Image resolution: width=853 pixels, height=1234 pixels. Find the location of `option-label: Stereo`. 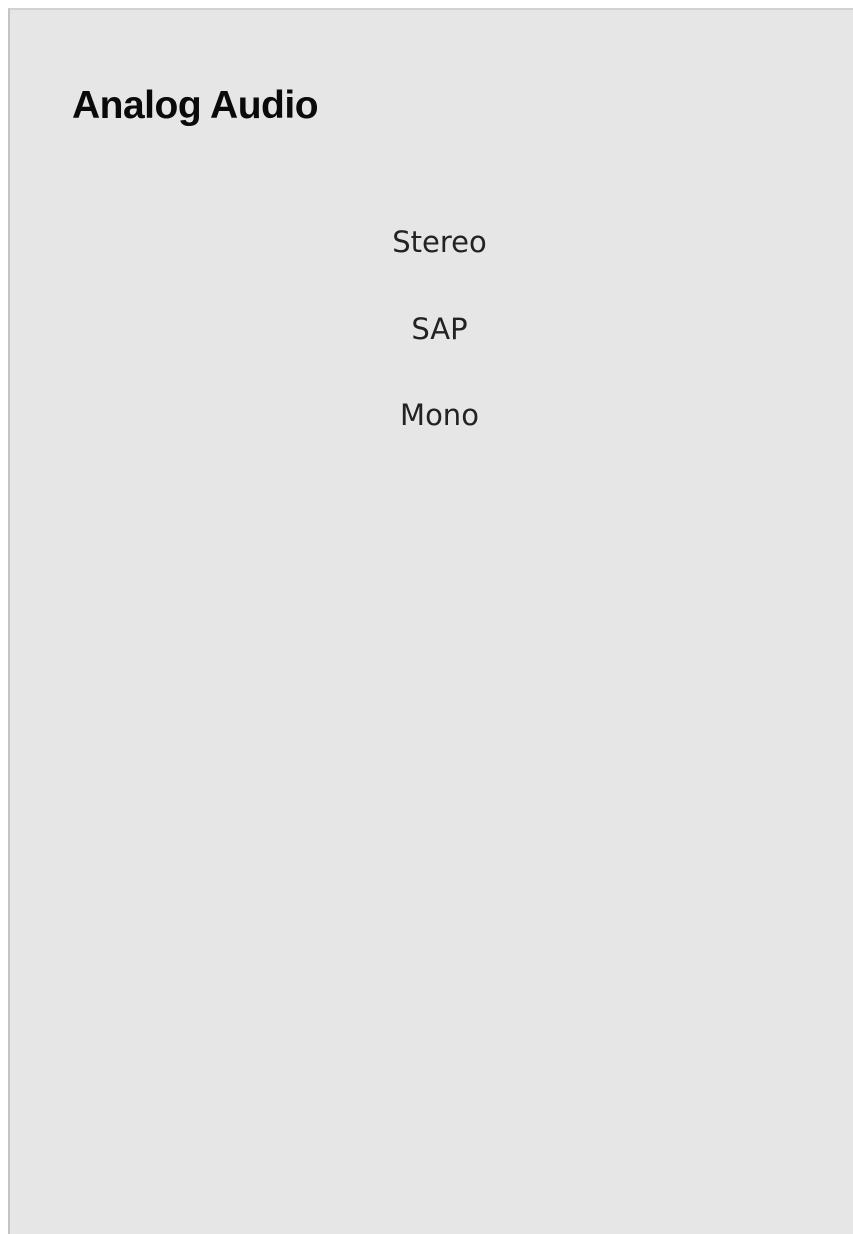

option-label: Stereo is located at coordinates (439, 242).